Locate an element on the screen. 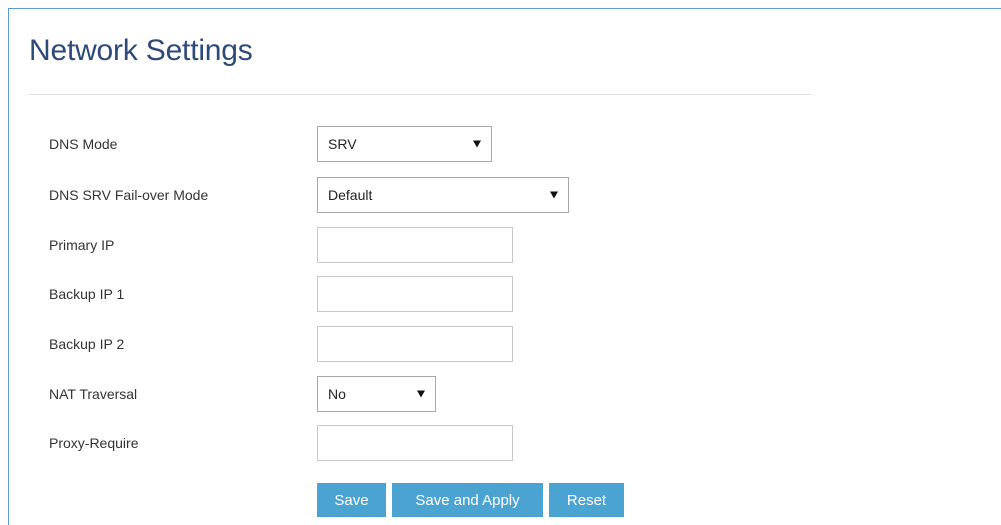 Image resolution: width=1001 pixels, height=525 pixels. nat-traversal-row: NAT Traversal No is located at coordinates (499, 394).